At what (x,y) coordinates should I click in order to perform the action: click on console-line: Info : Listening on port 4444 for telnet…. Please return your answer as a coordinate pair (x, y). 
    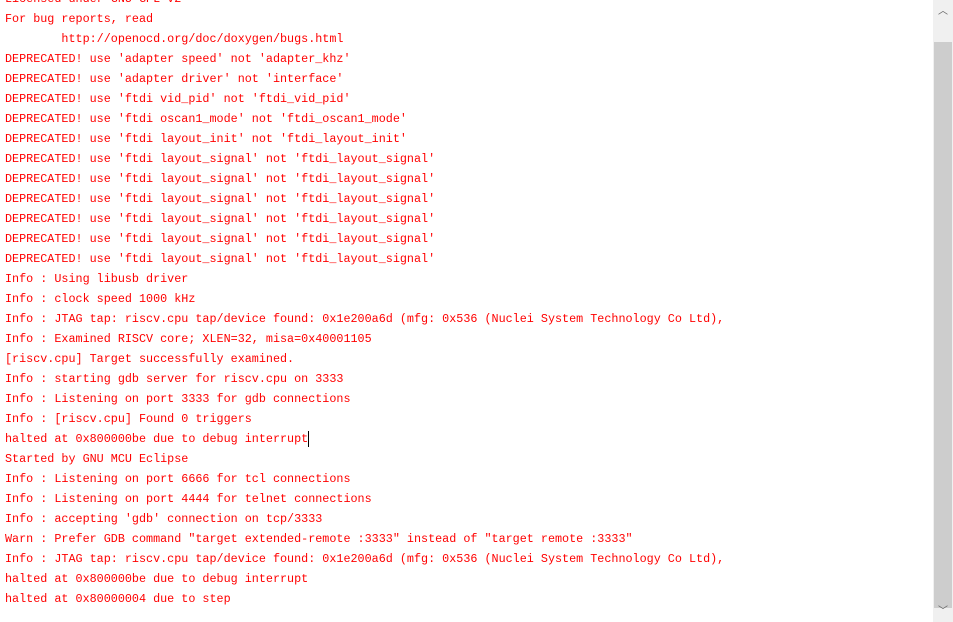
    Looking at the image, I should click on (364, 499).